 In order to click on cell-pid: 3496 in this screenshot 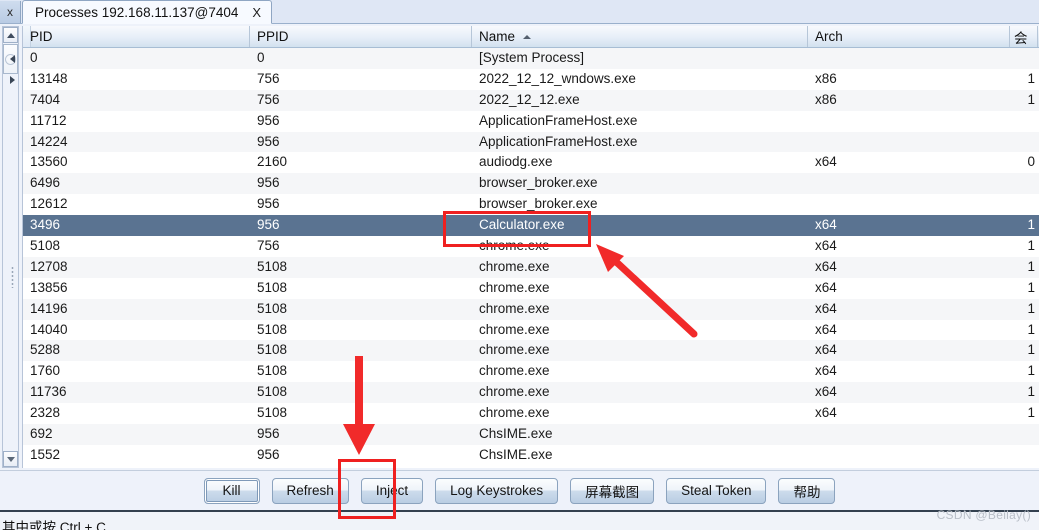, I will do `click(45, 225)`.